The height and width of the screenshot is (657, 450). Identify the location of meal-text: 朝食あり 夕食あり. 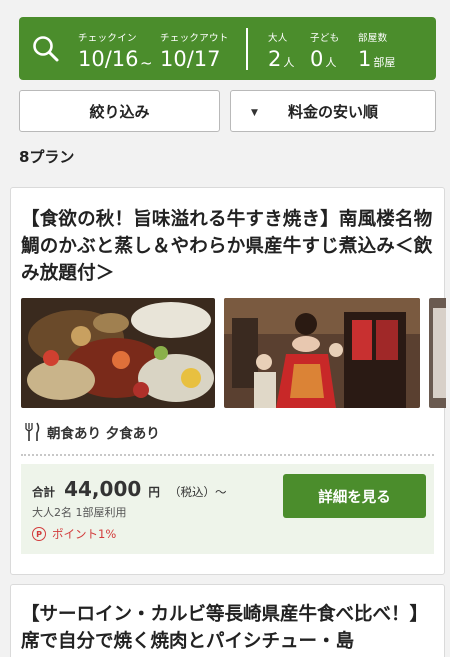
(103, 434).